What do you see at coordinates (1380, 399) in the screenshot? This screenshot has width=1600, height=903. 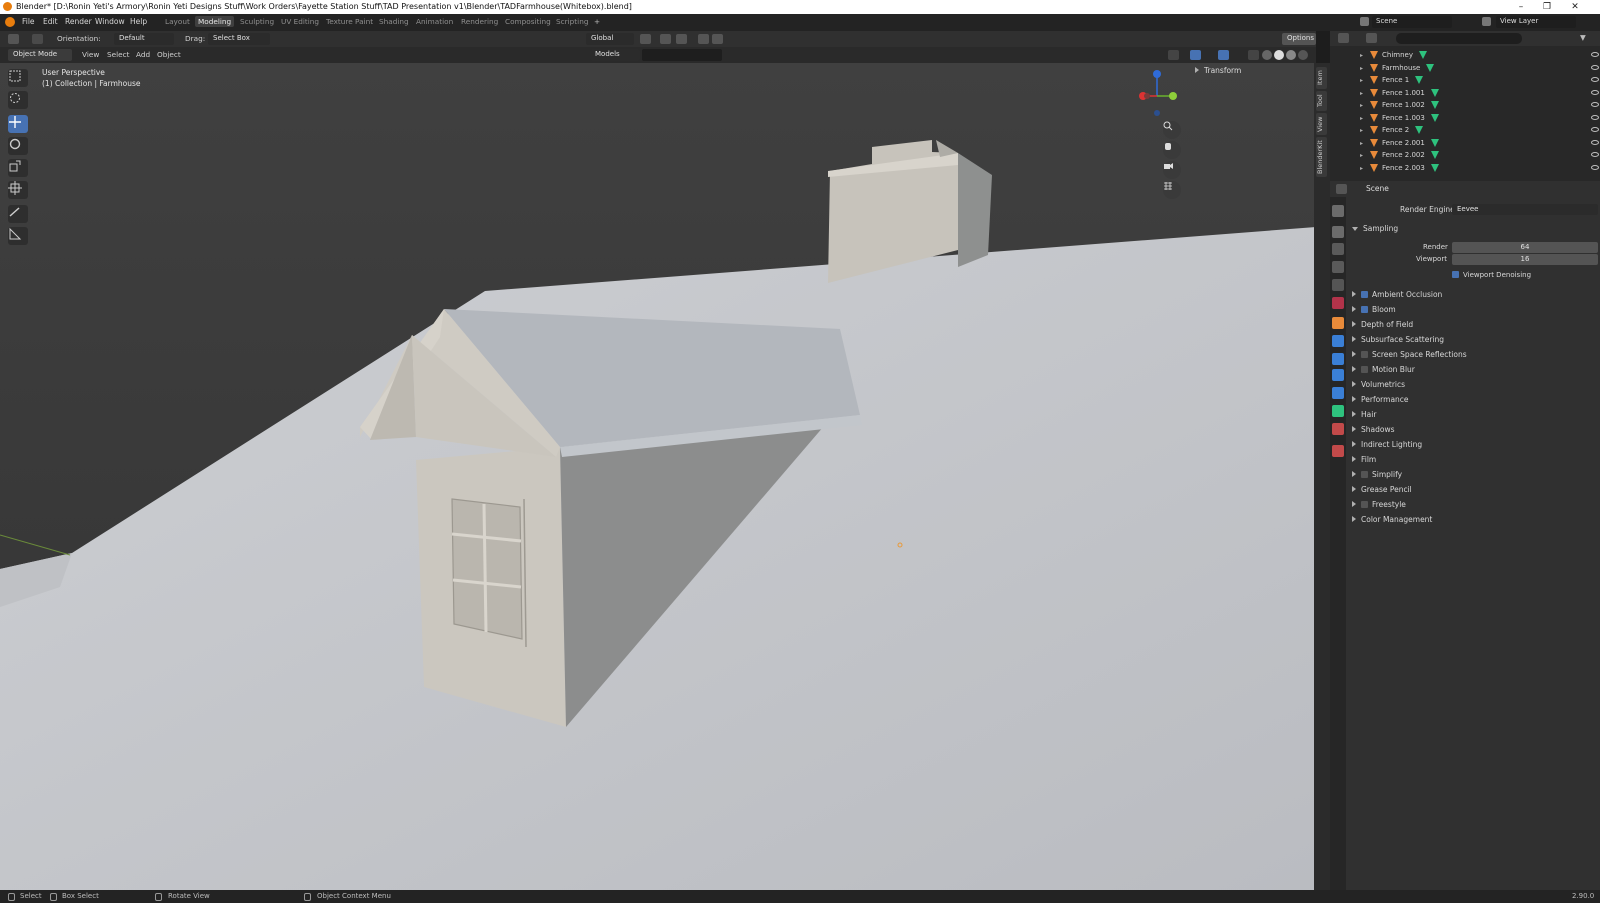 I see `panel-header: Performance` at bounding box center [1380, 399].